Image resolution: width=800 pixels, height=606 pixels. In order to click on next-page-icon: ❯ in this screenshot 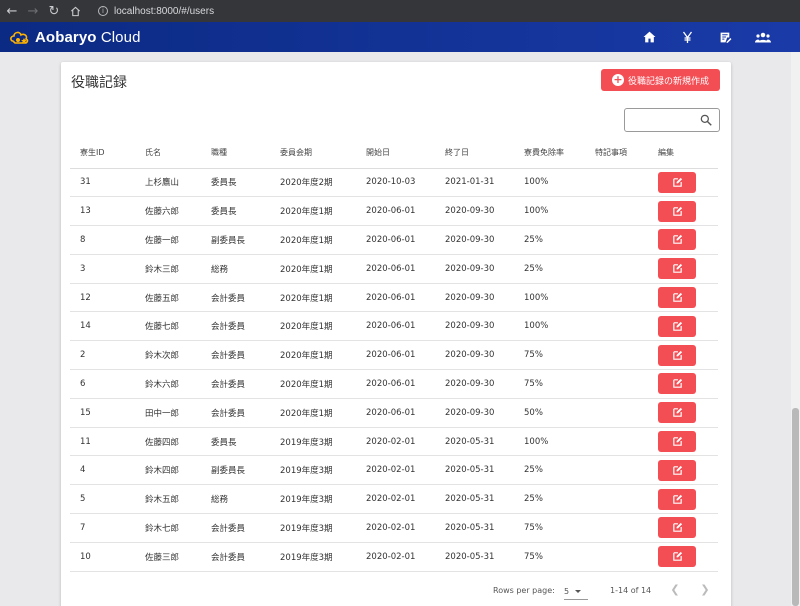, I will do `click(705, 590)`.